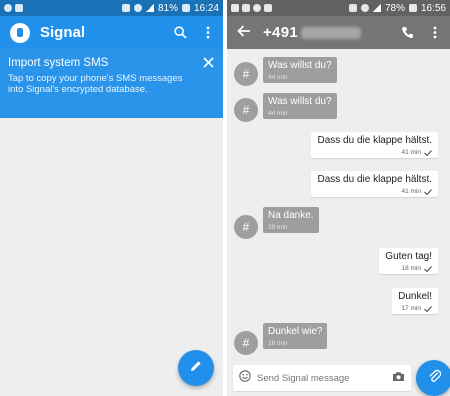  Describe the element at coordinates (295, 331) in the screenshot. I see `message-text: Dunkel wie?` at that location.